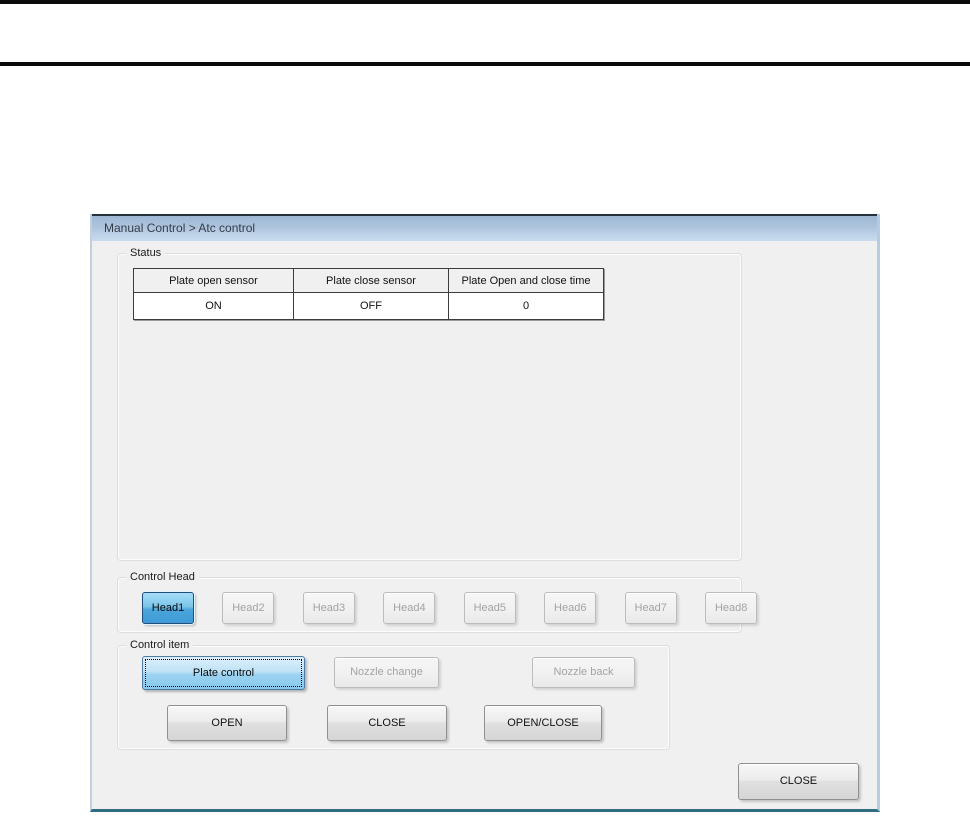  I want to click on nozzle-change-button: Nozzle change, so click(386, 672).